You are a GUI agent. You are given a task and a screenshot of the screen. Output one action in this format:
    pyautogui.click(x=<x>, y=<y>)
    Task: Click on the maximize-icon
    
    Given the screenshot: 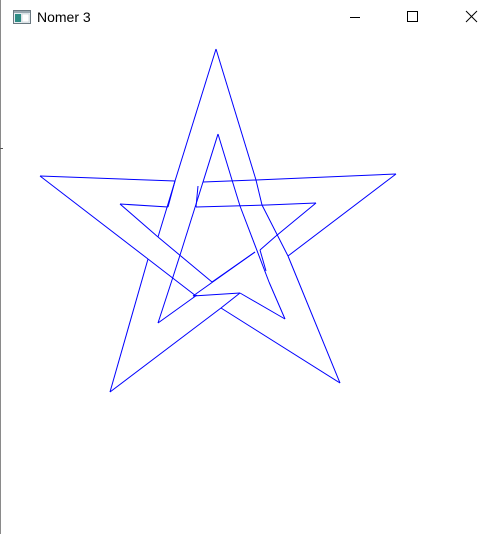 What is the action you would take?
    pyautogui.click(x=412, y=16)
    